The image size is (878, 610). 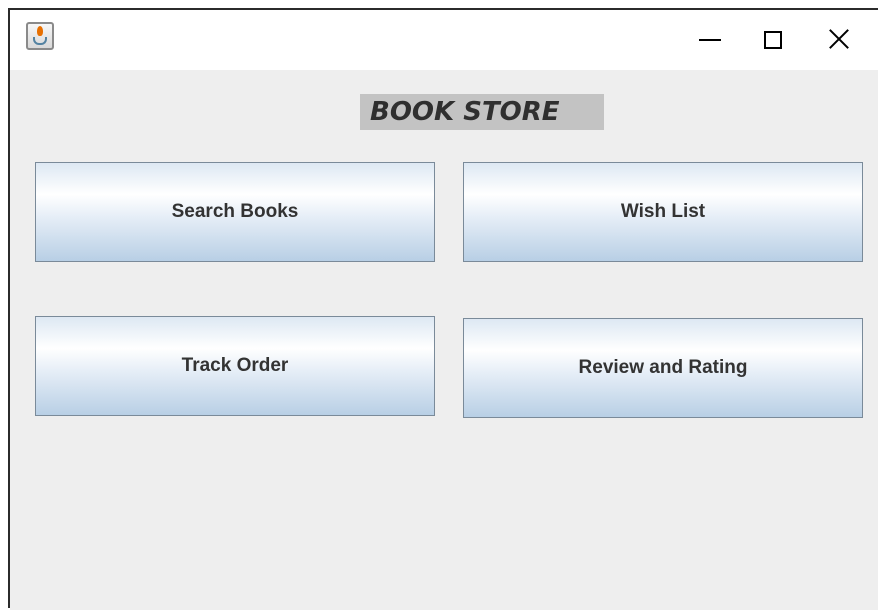 I want to click on review-and-rating-button: Review and Rating, so click(x=663, y=368).